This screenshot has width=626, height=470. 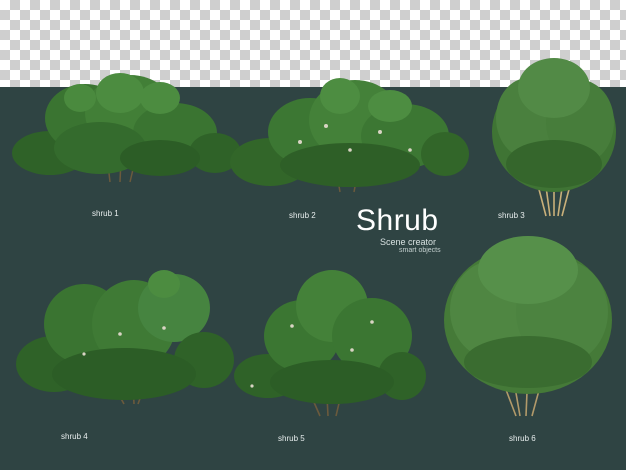 What do you see at coordinates (397, 220) in the screenshot?
I see `title-shrub: Shrub` at bounding box center [397, 220].